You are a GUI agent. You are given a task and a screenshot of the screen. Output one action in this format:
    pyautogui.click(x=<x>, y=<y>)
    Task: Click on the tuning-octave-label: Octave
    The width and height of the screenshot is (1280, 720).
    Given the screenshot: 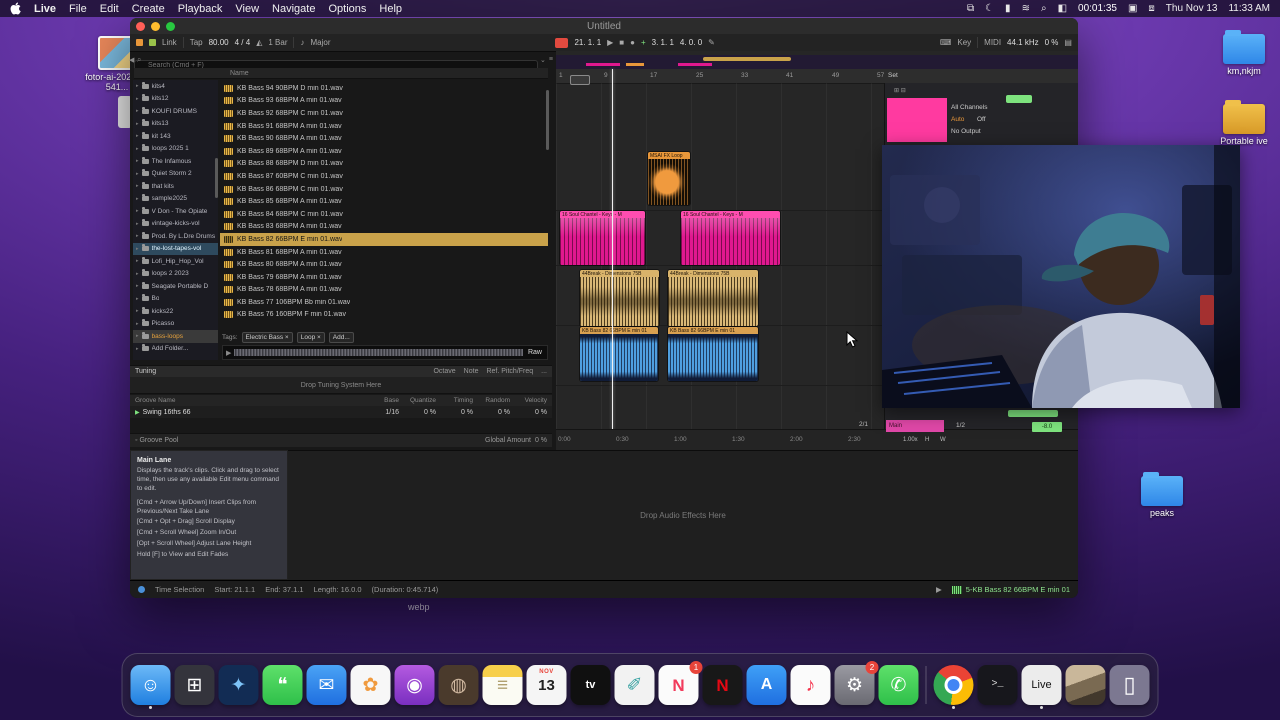 What is the action you would take?
    pyautogui.click(x=444, y=371)
    